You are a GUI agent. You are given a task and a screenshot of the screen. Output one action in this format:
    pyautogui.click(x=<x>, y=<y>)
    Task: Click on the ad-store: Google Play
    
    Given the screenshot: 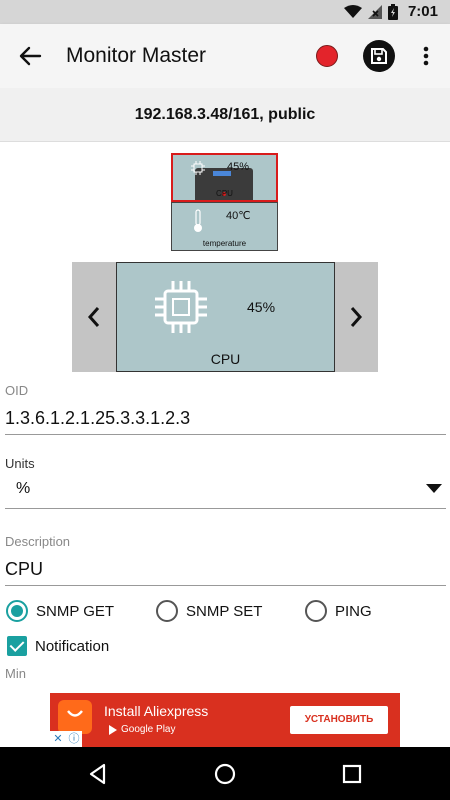 What is the action you would take?
    pyautogui.click(x=141, y=729)
    